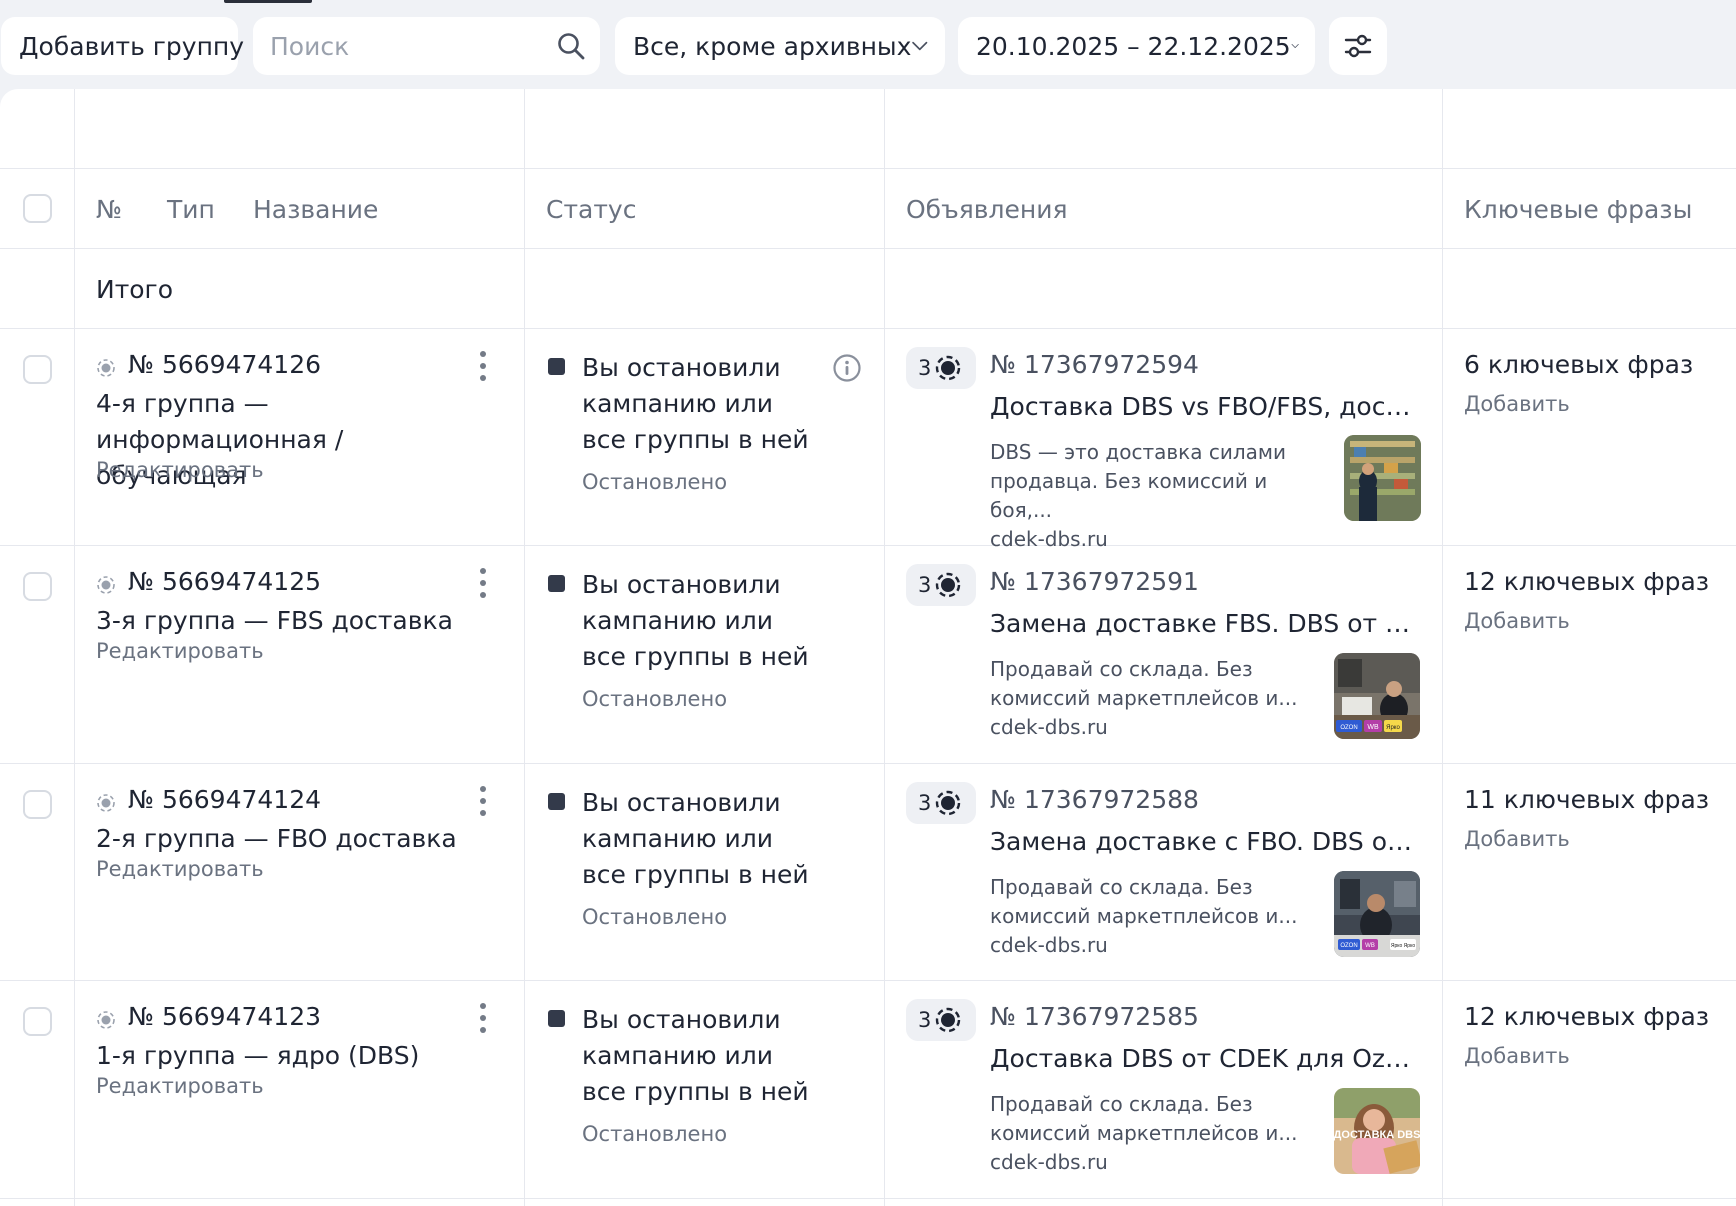 The height and width of the screenshot is (1206, 1736). I want to click on header-number: №, so click(109, 209).